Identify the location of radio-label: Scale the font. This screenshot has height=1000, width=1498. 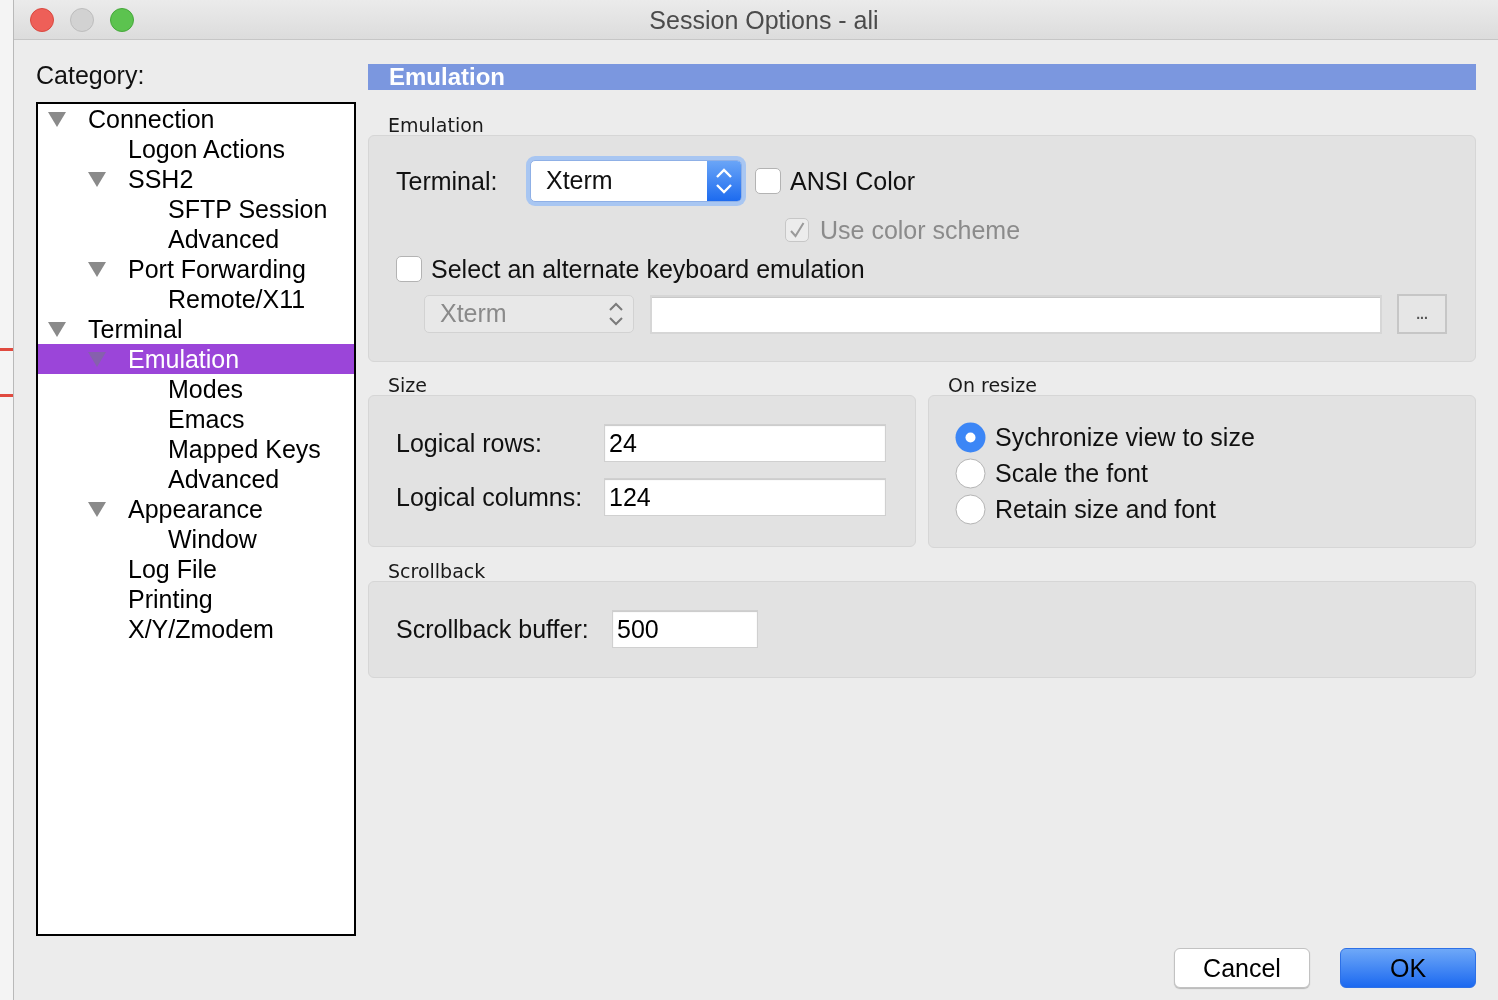
(1071, 473).